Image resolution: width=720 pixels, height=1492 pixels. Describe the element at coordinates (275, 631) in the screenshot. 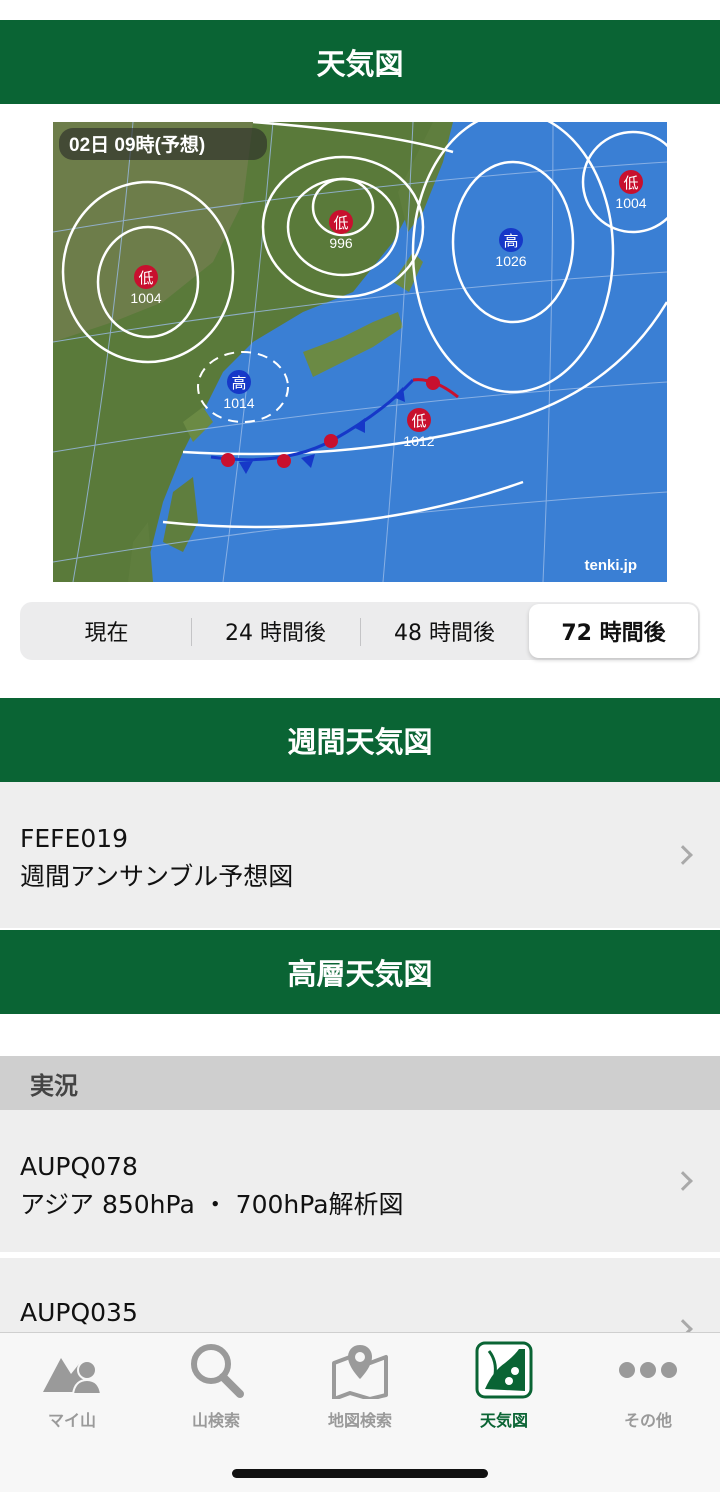

I see `segment-24h: 24 時間後` at that location.